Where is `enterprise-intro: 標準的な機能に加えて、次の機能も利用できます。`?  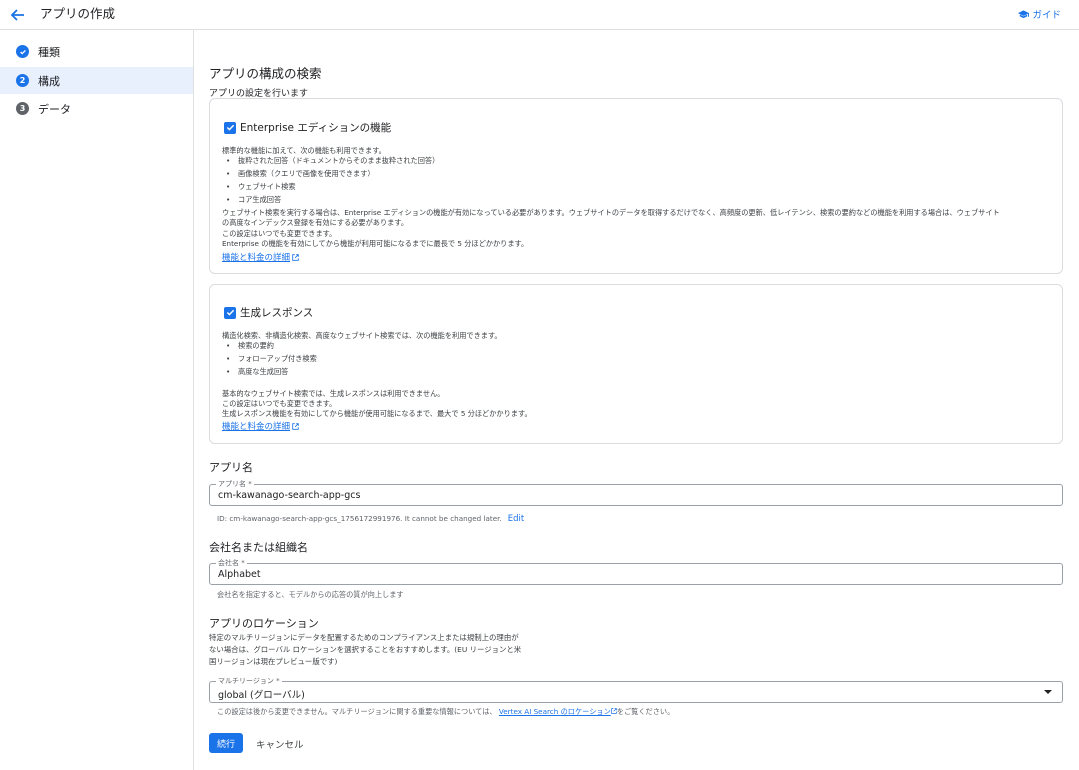
enterprise-intro: 標準的な機能に加えて、次の機能も利用できます。 is located at coordinates (304, 150).